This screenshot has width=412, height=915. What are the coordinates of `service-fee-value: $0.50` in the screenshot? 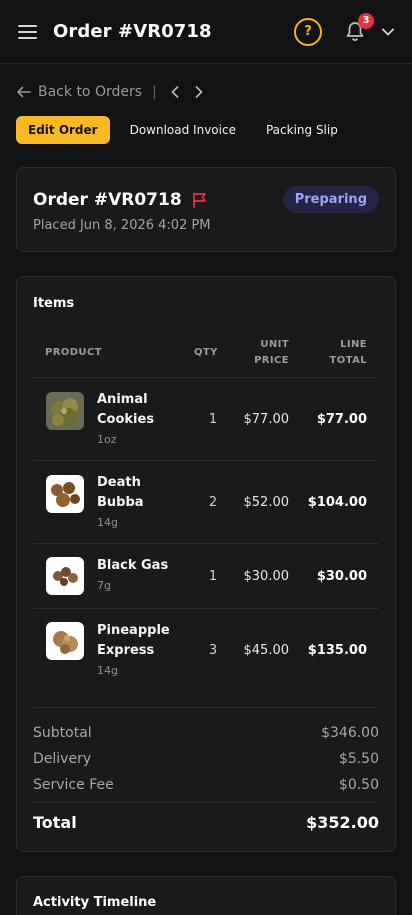 It's located at (358, 785).